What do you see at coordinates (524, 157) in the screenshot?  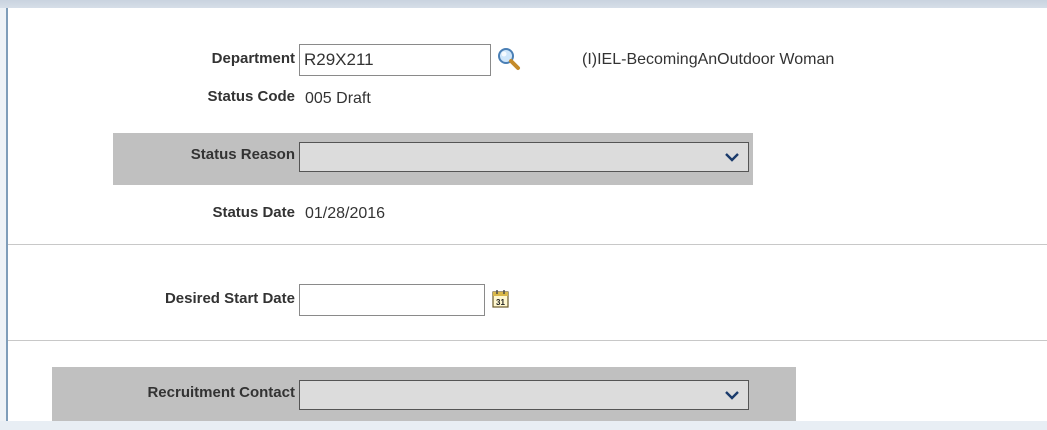 I see `status-reason-select` at bounding box center [524, 157].